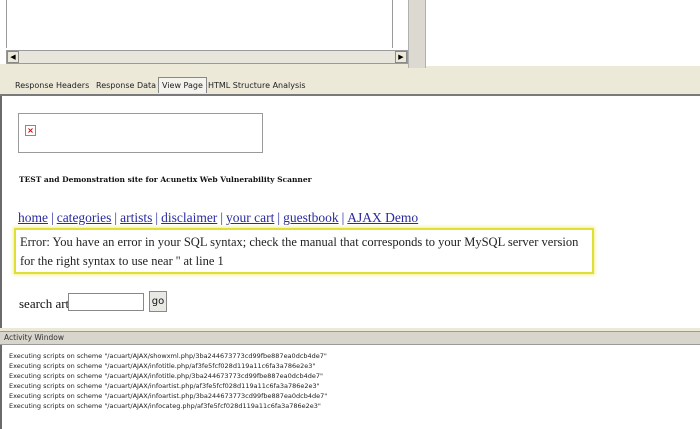  Describe the element at coordinates (182, 85) in the screenshot. I see `tab-view-page: View Page` at that location.